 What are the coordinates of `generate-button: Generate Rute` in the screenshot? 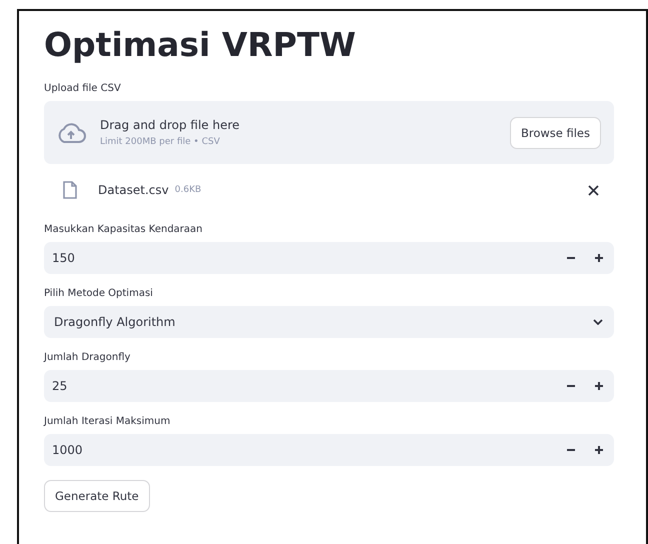 It's located at (97, 496).